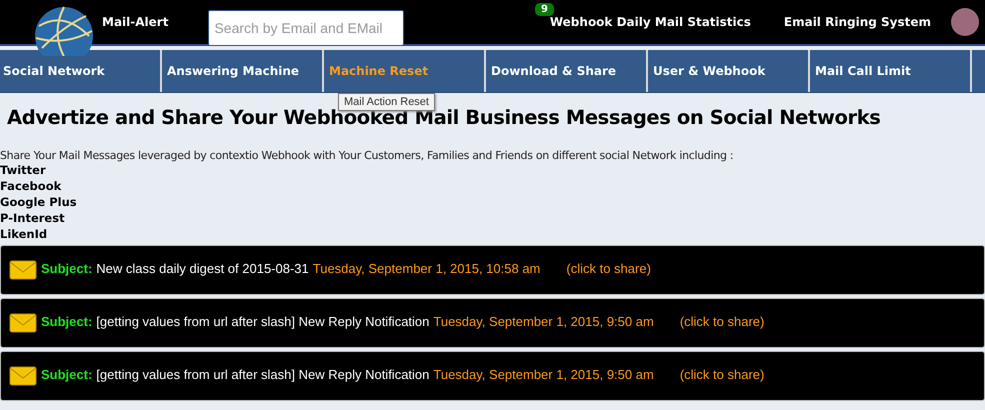 The image size is (985, 410). Describe the element at coordinates (306, 28) in the screenshot. I see `search-field: Search by Email and EMail` at that location.